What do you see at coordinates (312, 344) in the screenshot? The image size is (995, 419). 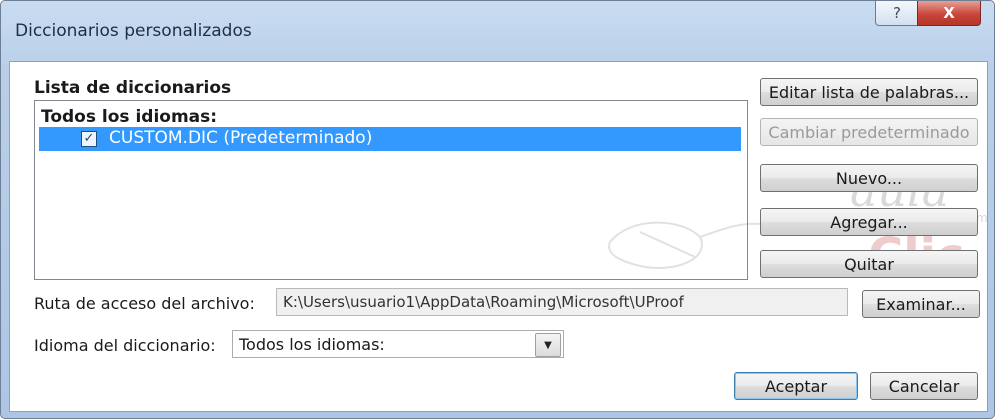 I see `language-select-value: Todos los idiomas:` at bounding box center [312, 344].